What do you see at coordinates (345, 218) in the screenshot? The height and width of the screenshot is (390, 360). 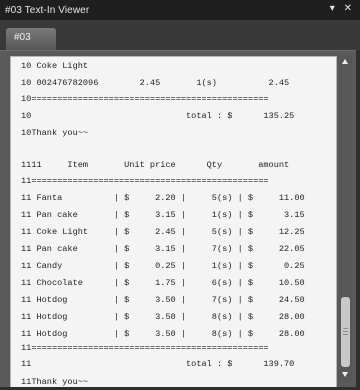 I see `vertical-scrollbar` at bounding box center [345, 218].